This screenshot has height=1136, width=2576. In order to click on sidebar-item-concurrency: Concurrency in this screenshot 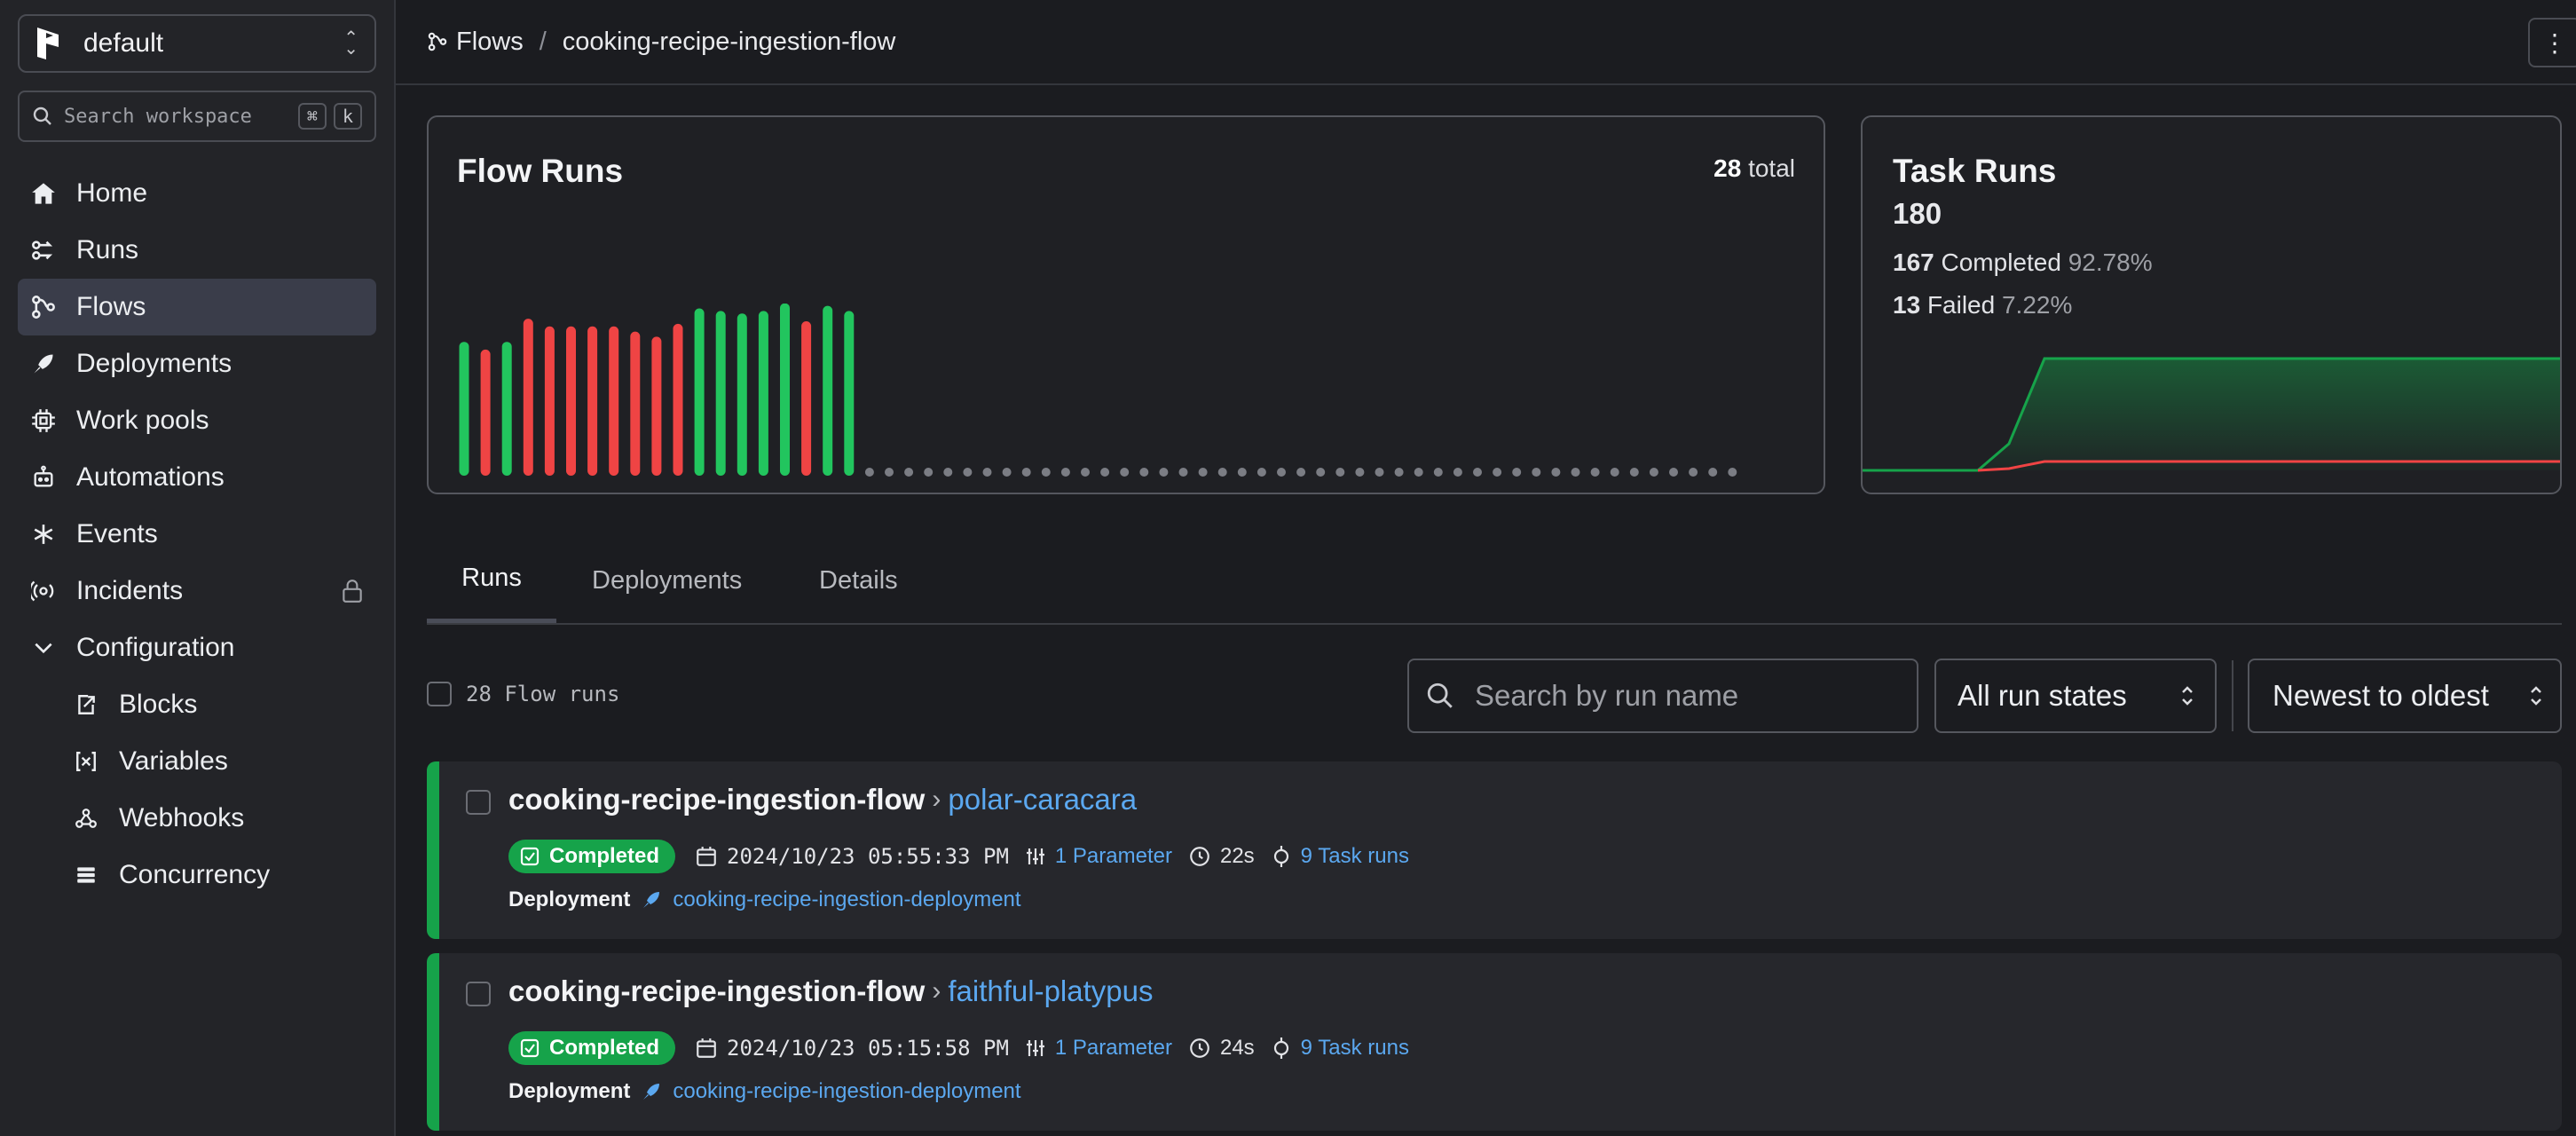, I will do `click(197, 875)`.